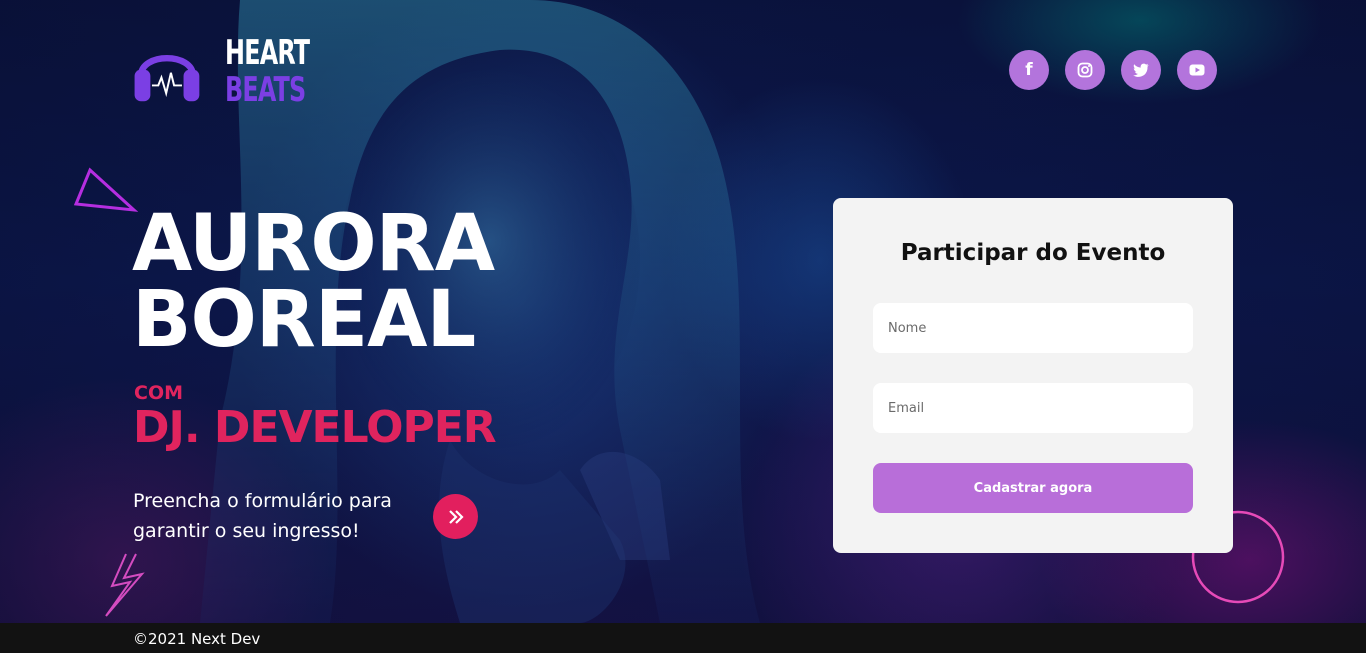 This screenshot has height=653, width=1366. What do you see at coordinates (197, 639) in the screenshot?
I see `copyright-text: ©2021 Next Dev` at bounding box center [197, 639].